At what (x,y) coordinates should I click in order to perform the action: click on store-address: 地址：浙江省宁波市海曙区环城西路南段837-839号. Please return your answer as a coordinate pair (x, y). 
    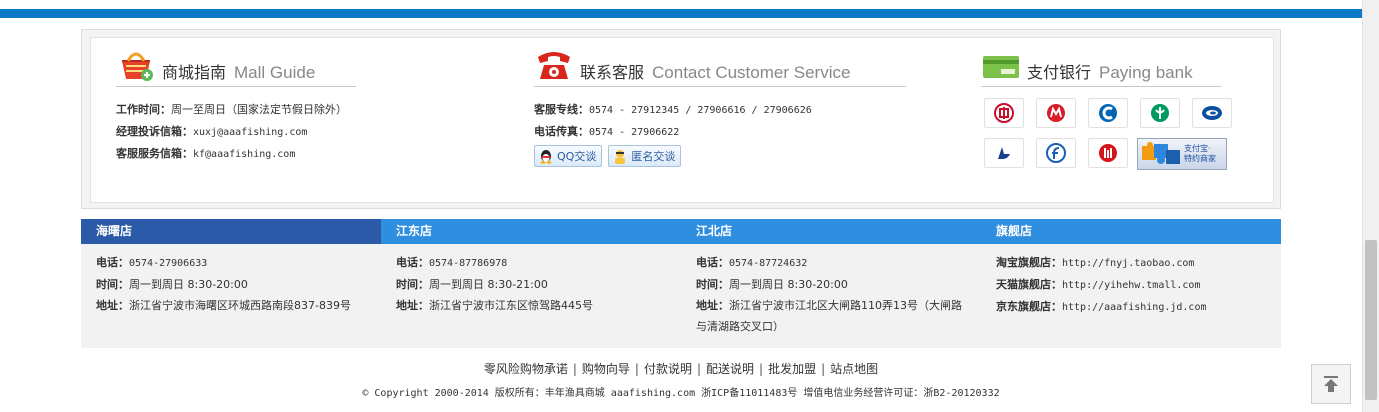
    Looking at the image, I should click on (229, 305).